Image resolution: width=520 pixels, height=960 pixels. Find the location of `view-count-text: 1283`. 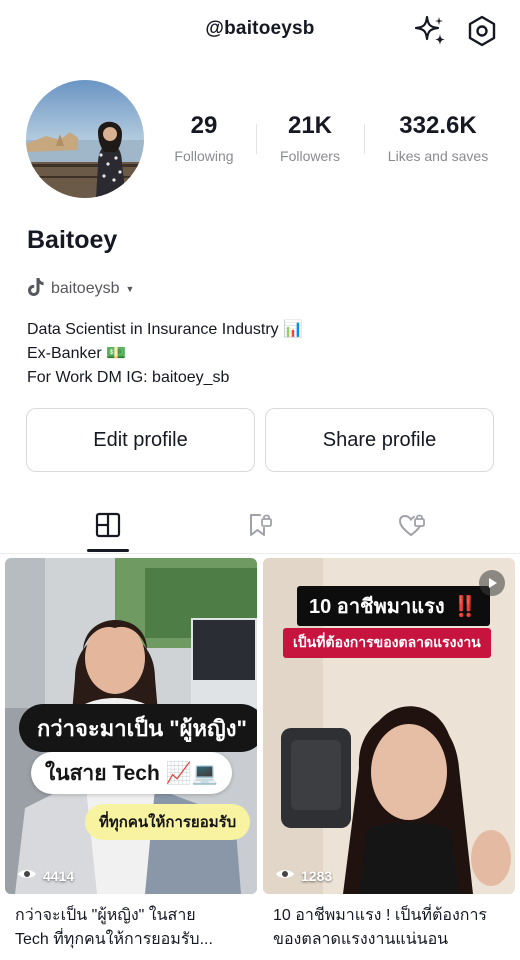

view-count-text: 1283 is located at coordinates (317, 875).